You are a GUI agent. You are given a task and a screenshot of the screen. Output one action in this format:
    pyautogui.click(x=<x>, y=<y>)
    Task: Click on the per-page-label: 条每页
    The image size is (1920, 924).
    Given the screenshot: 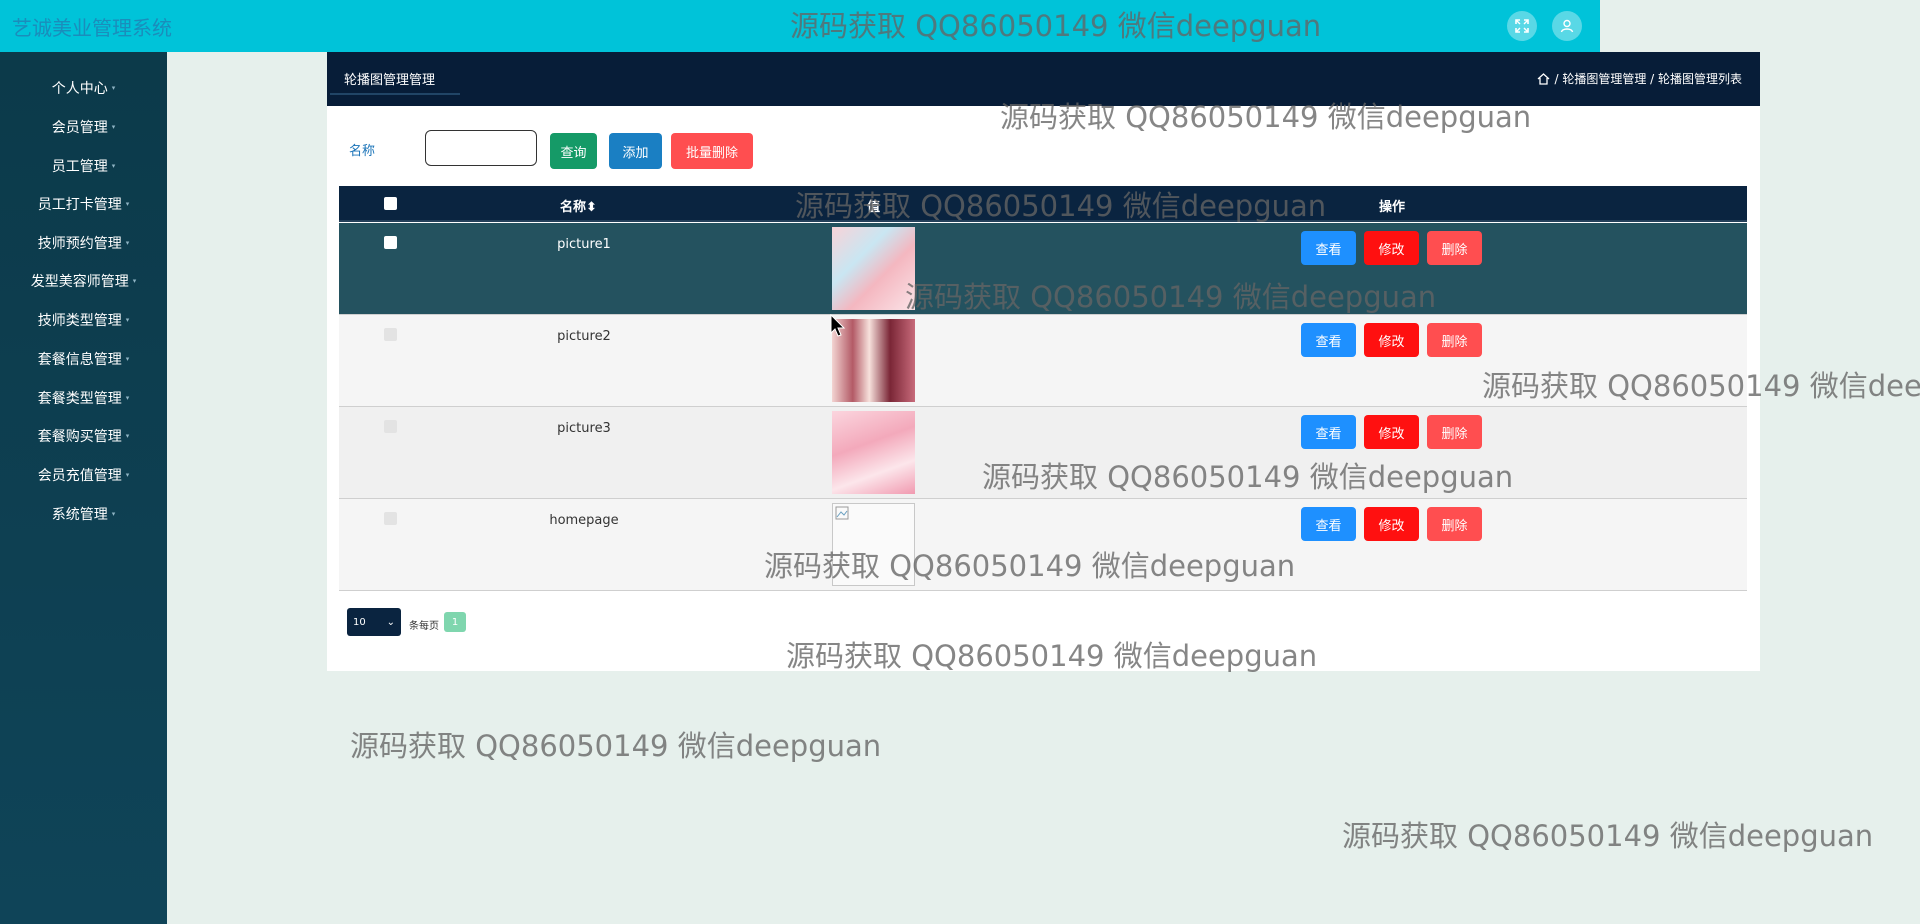 What is the action you would take?
    pyautogui.click(x=424, y=626)
    